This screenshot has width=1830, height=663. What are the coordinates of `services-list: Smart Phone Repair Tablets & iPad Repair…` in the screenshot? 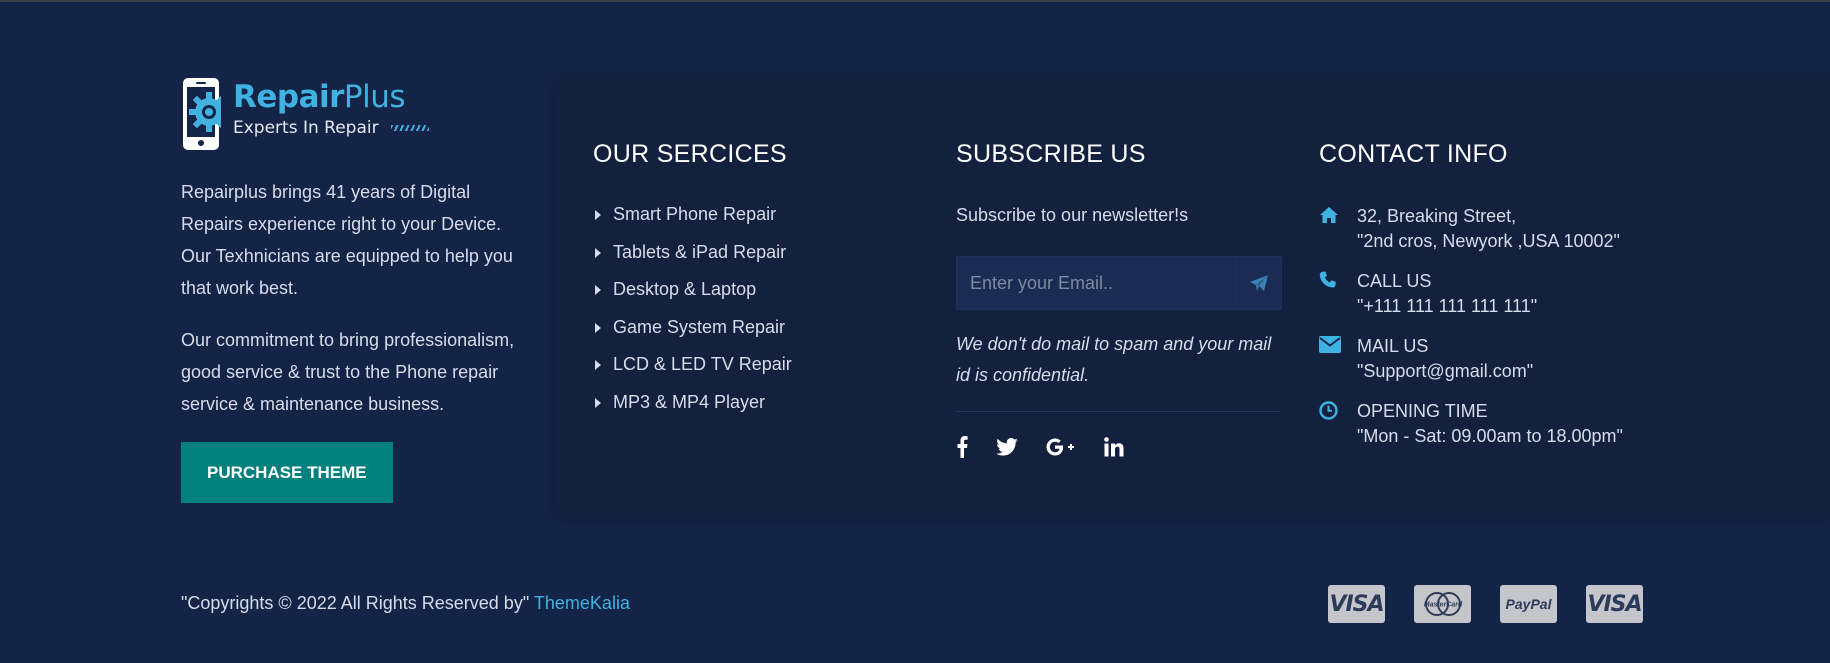 It's located at (758, 315).